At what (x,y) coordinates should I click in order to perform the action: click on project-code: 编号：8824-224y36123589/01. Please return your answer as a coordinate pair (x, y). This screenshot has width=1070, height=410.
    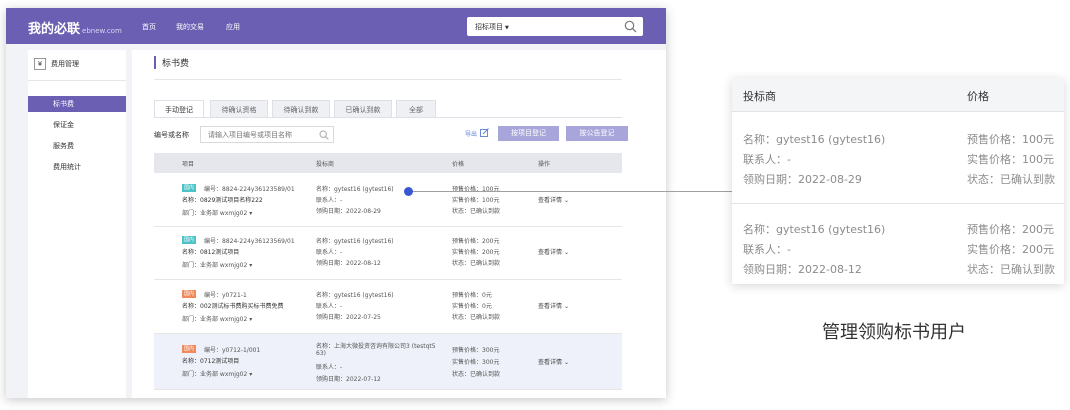
    Looking at the image, I should click on (249, 189).